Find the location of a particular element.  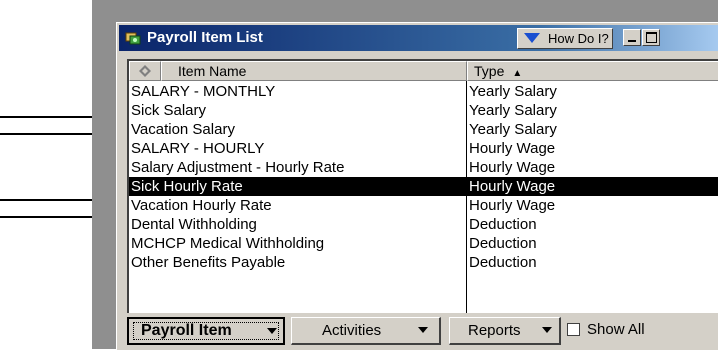

minimize-button is located at coordinates (632, 37).